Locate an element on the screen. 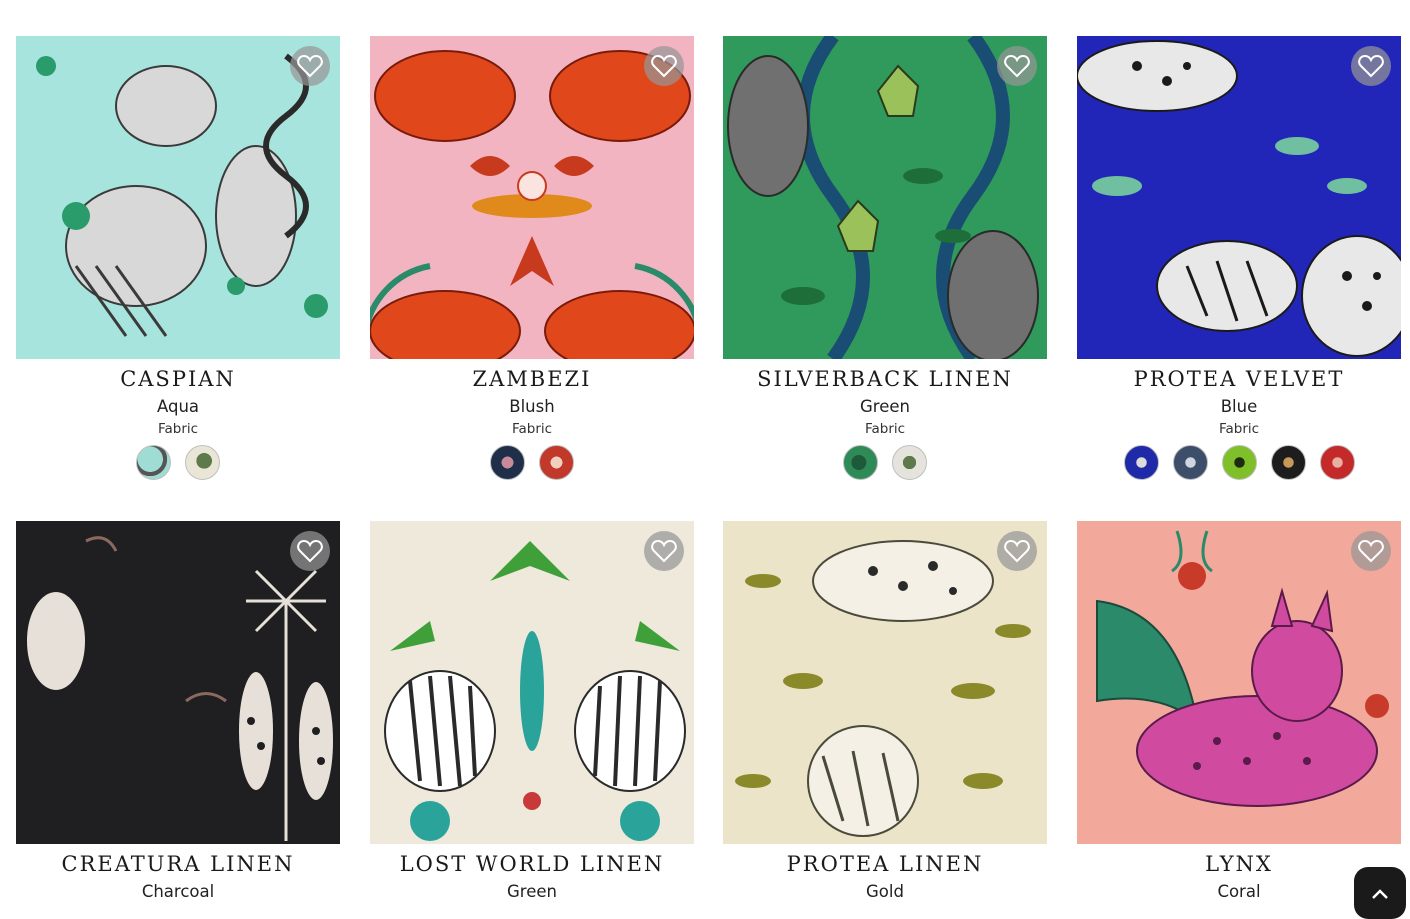  product-card-caspian: CASPIAN Aqua Fabric is located at coordinates (178, 258).